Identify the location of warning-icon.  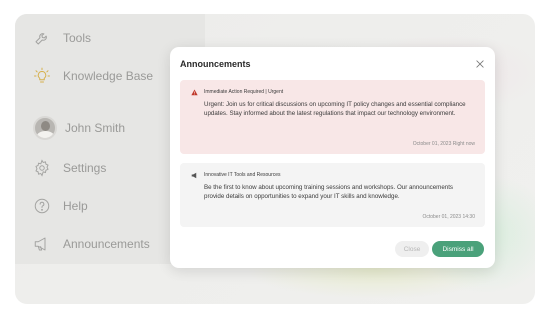
(194, 92).